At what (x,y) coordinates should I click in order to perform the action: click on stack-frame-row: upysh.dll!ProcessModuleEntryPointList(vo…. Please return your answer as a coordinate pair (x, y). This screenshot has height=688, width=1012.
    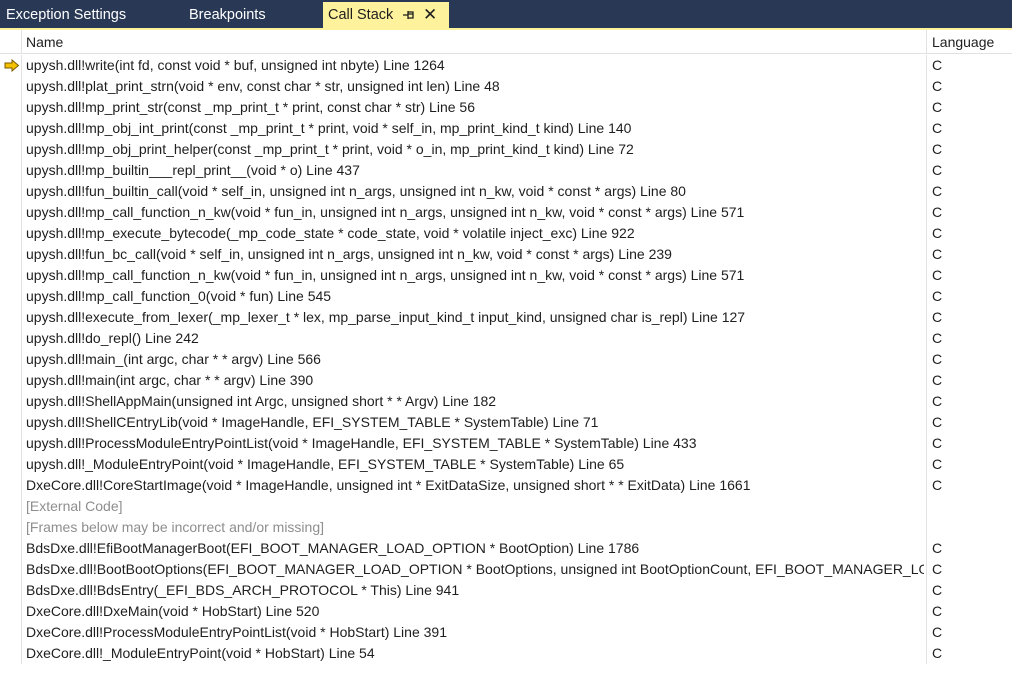
    Looking at the image, I should click on (506, 443).